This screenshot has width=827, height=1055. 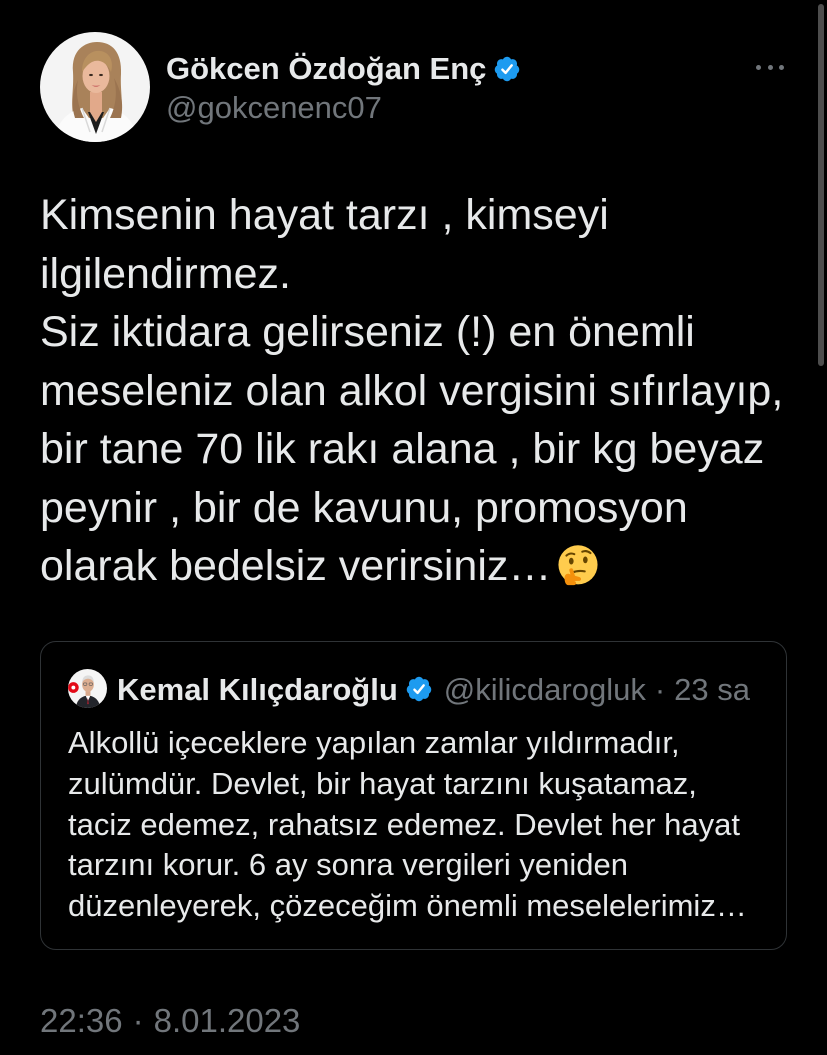 I want to click on tweet-time: 22:36, so click(x=81, y=1020).